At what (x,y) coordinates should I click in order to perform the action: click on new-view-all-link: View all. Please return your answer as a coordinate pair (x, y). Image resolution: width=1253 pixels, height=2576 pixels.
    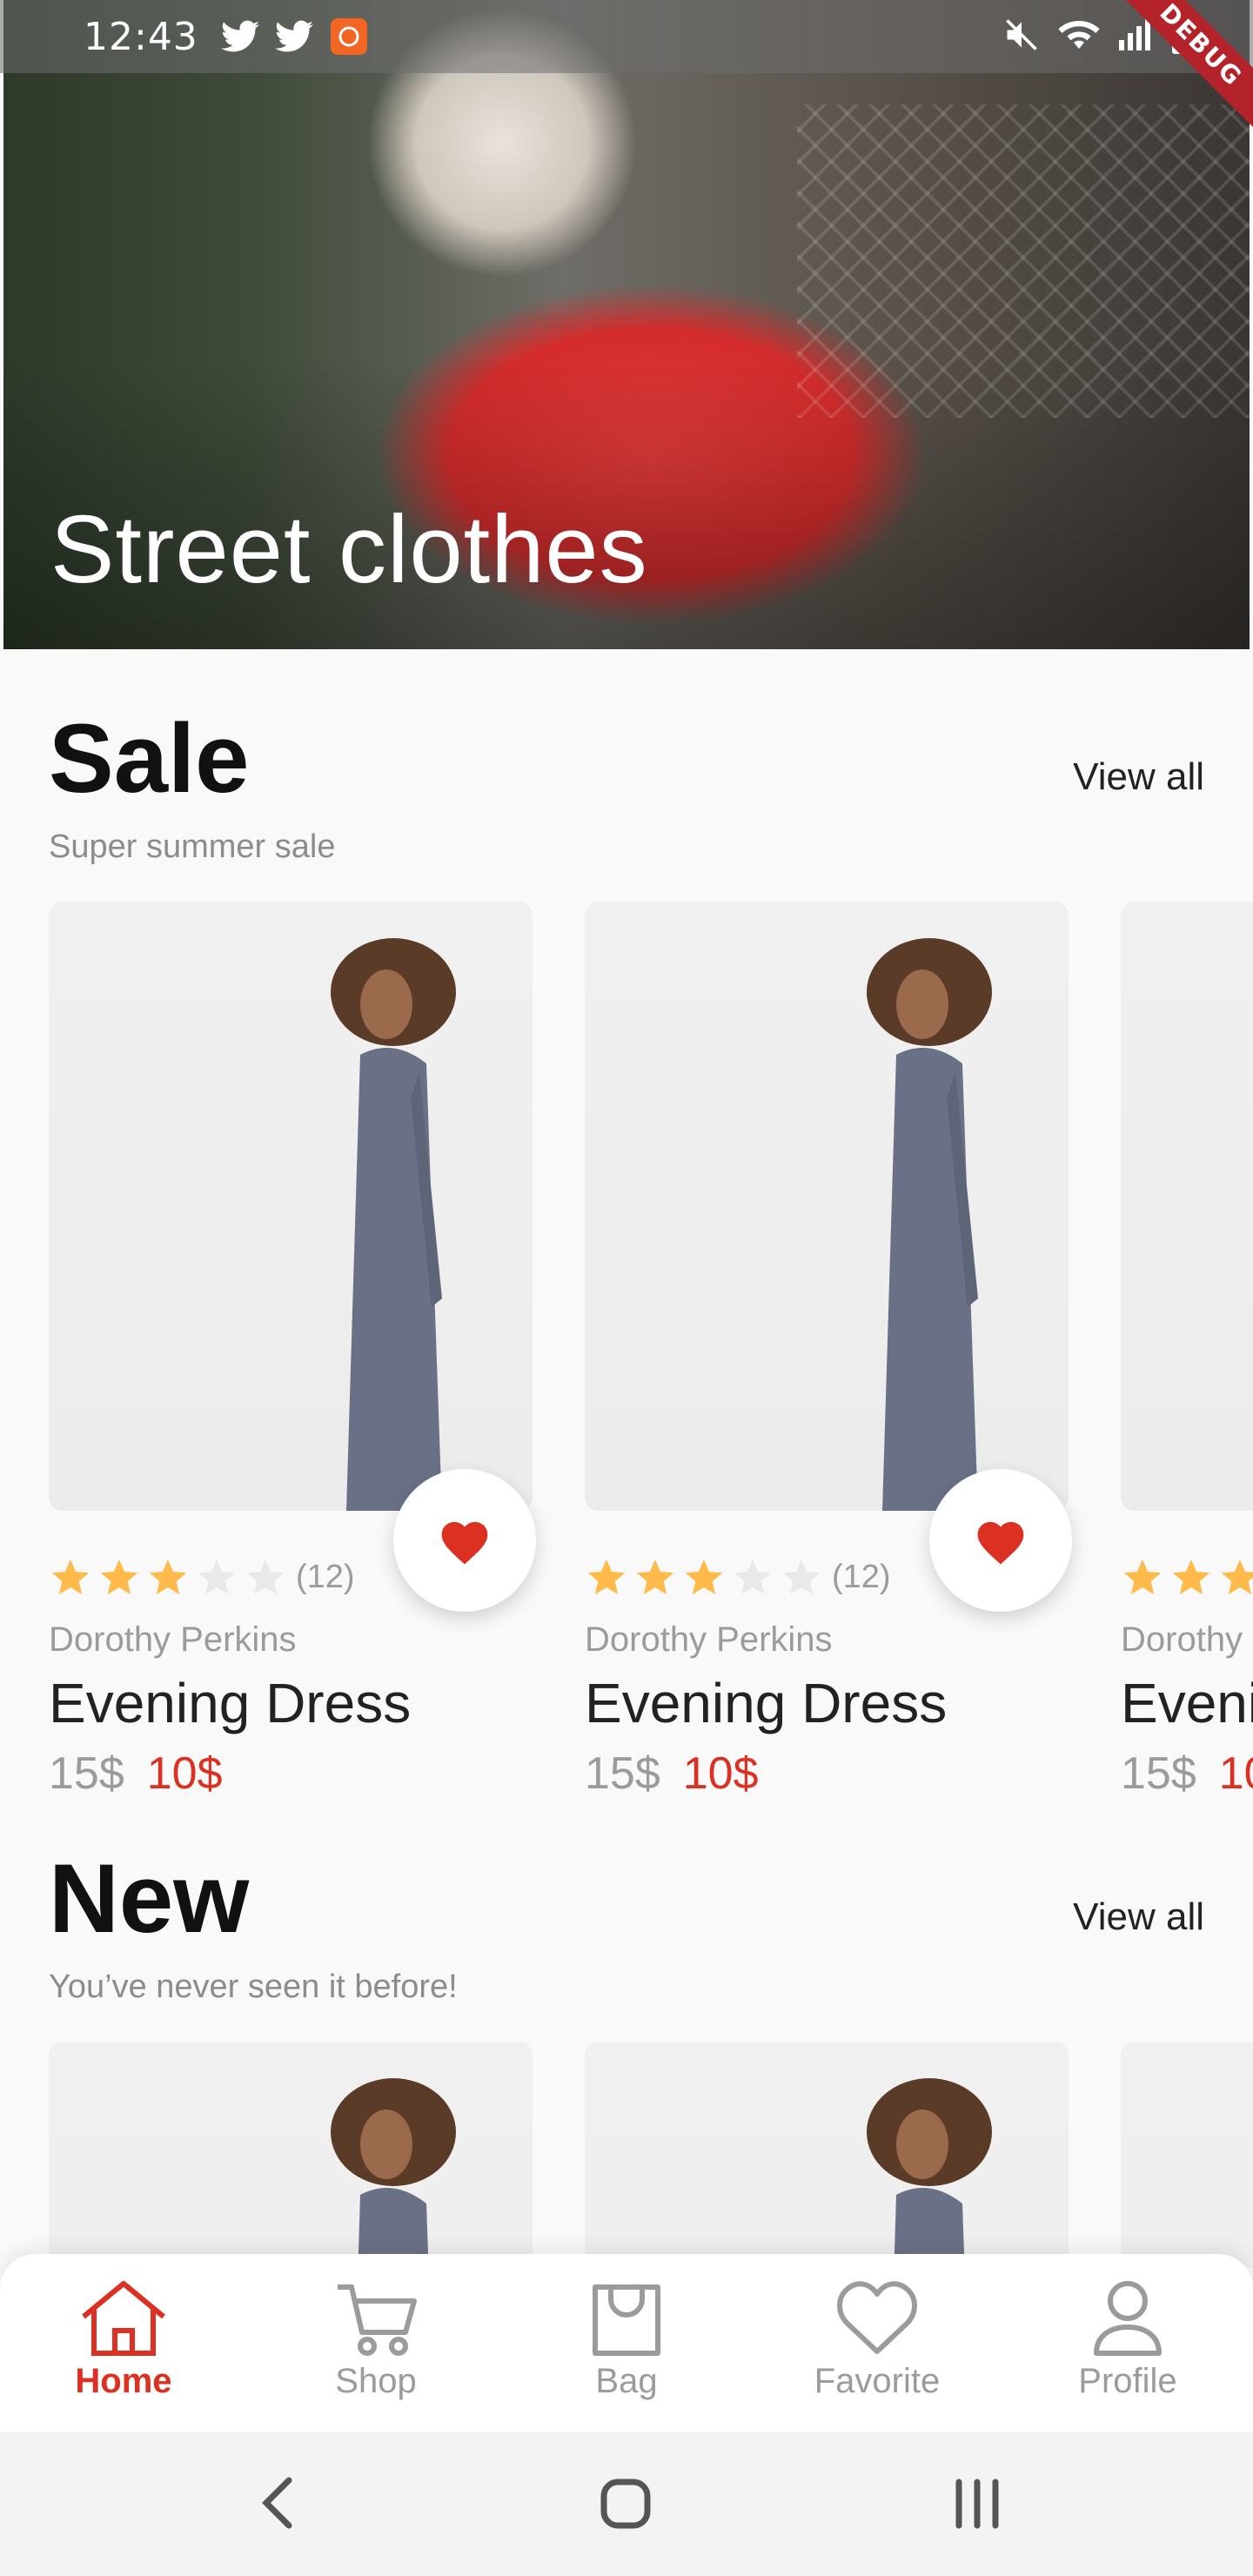
    Looking at the image, I should click on (1138, 1917).